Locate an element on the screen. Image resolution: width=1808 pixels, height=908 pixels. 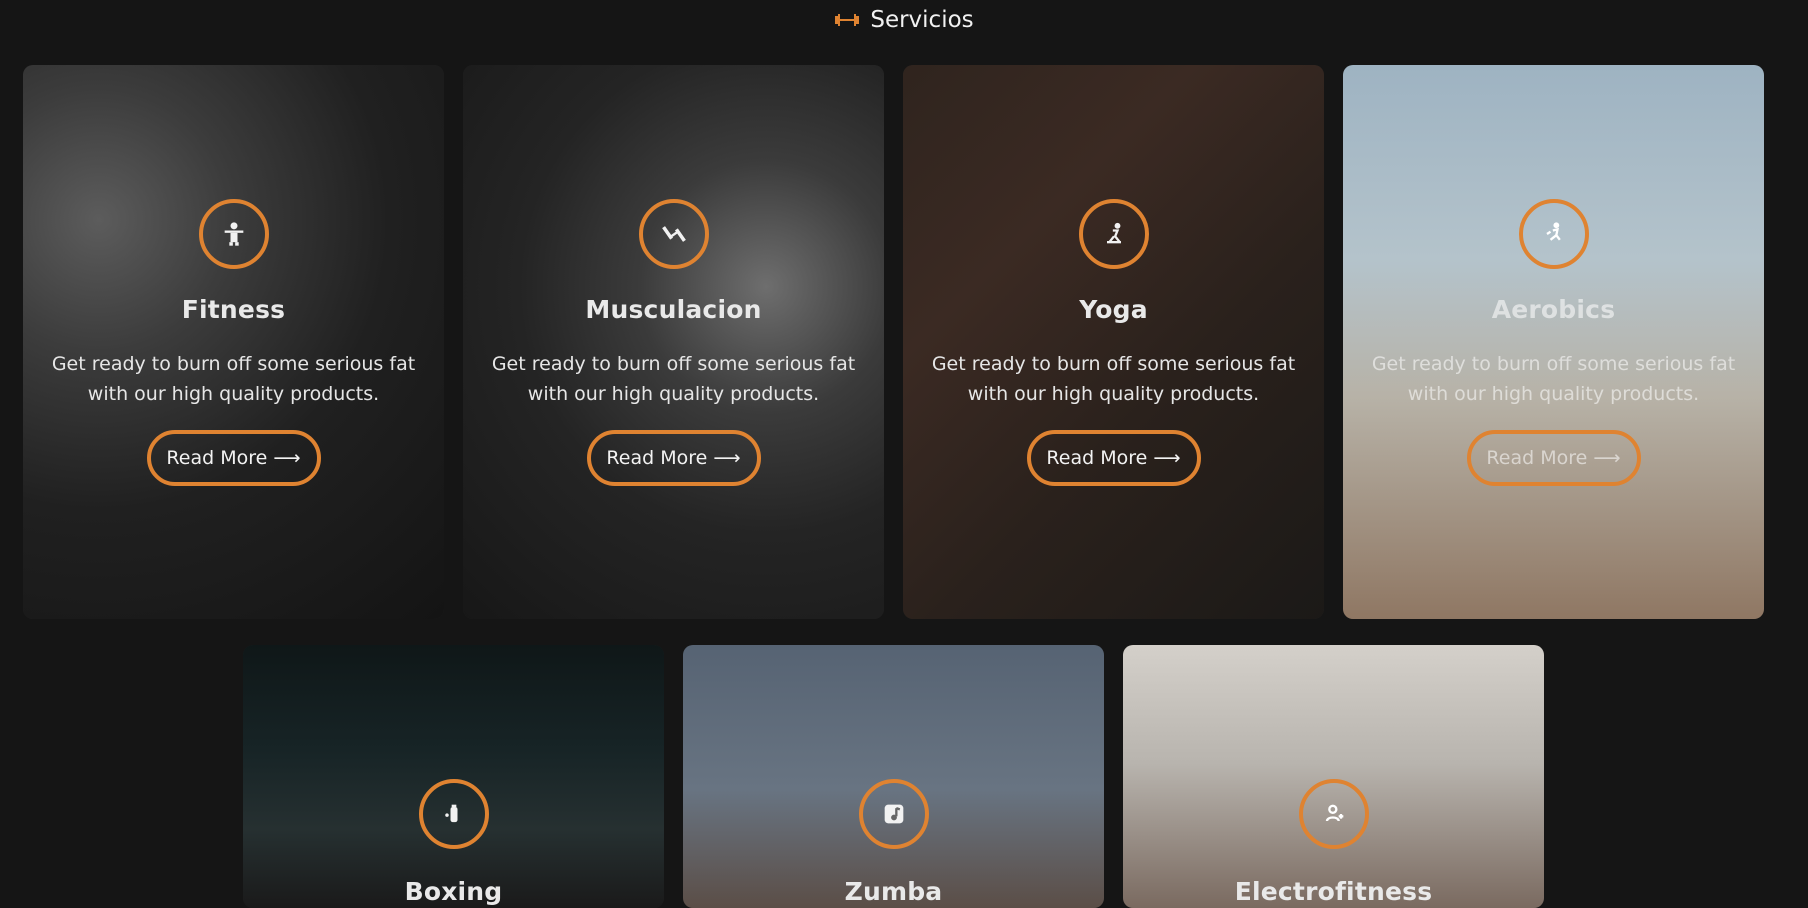
card-title: Electrofitness is located at coordinates (1333, 891).